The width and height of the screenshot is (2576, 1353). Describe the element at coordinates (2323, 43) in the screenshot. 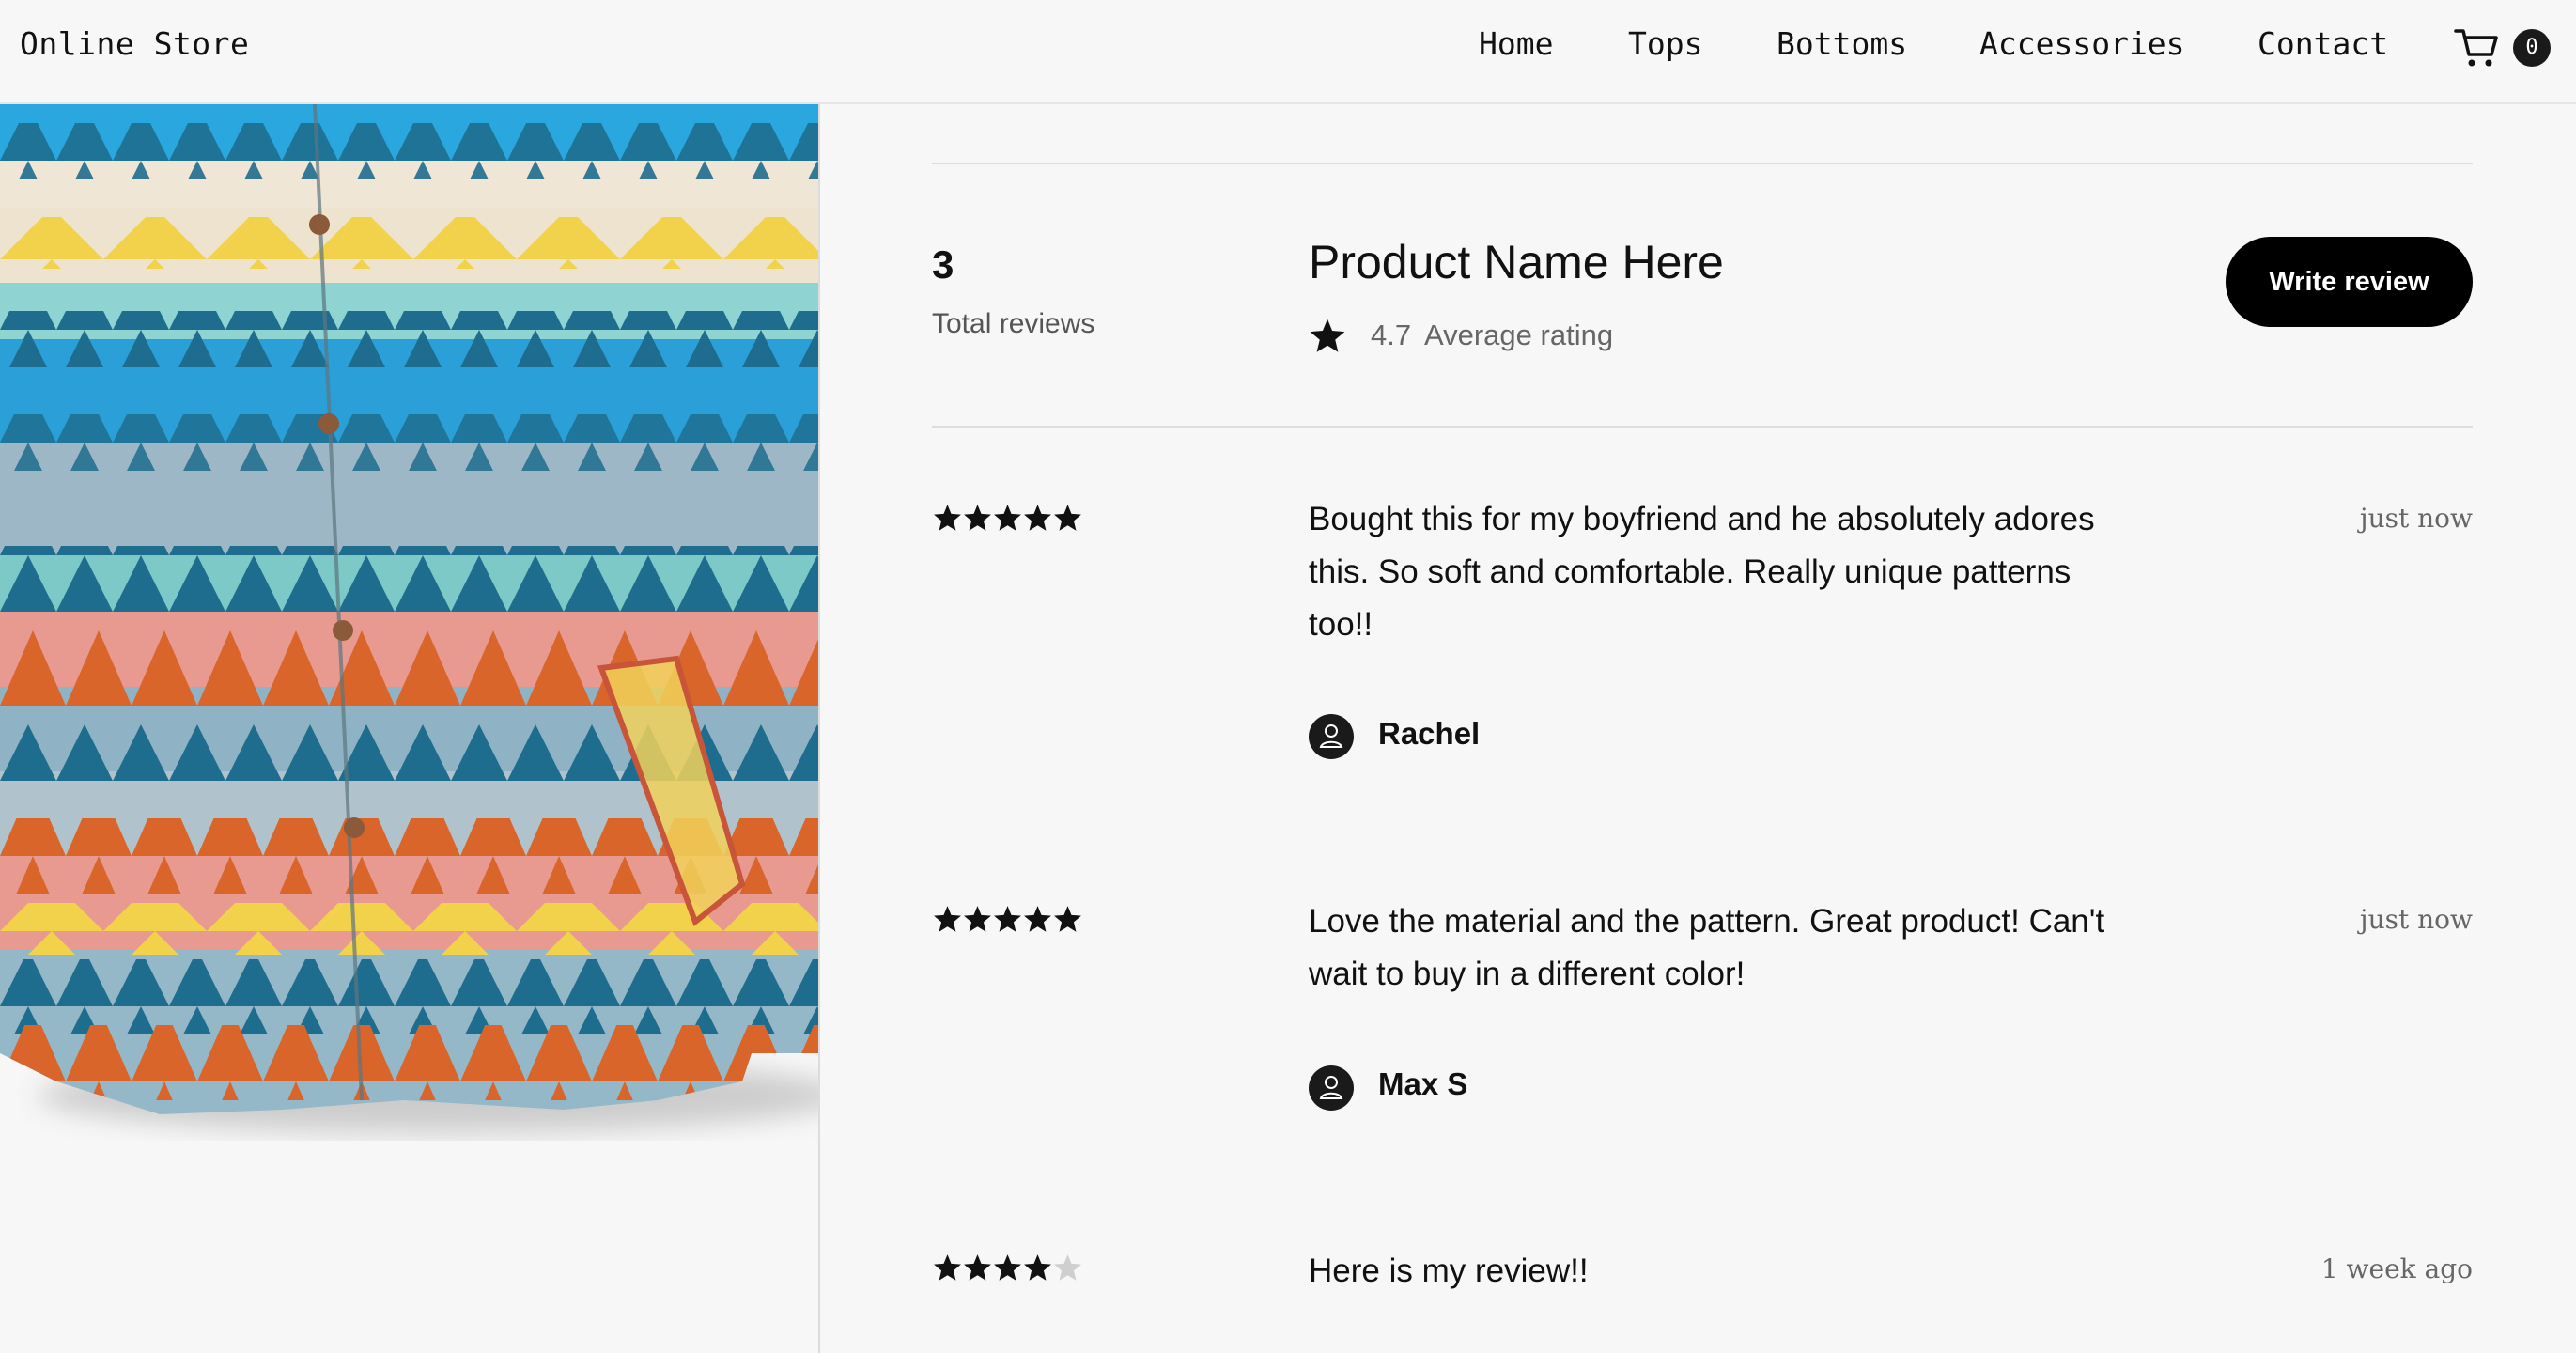

I see `nav-contact: Contact` at that location.